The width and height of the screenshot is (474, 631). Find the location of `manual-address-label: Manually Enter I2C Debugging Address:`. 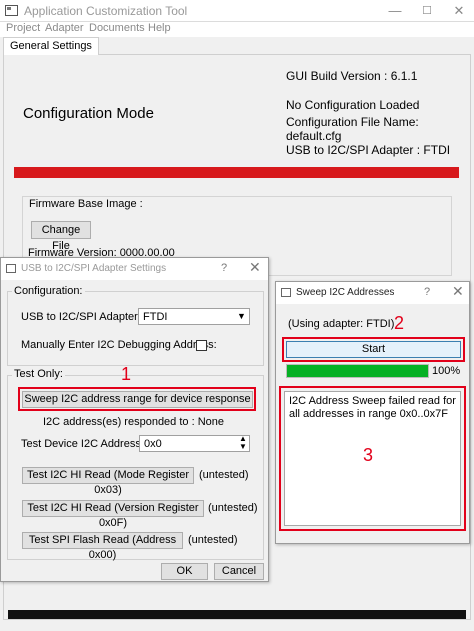

manual-address-label: Manually Enter I2C Debugging Address: is located at coordinates (119, 345).